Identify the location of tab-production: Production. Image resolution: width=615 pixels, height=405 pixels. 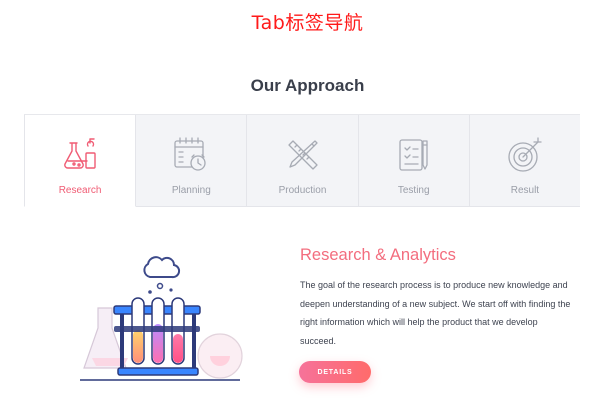
(303, 161).